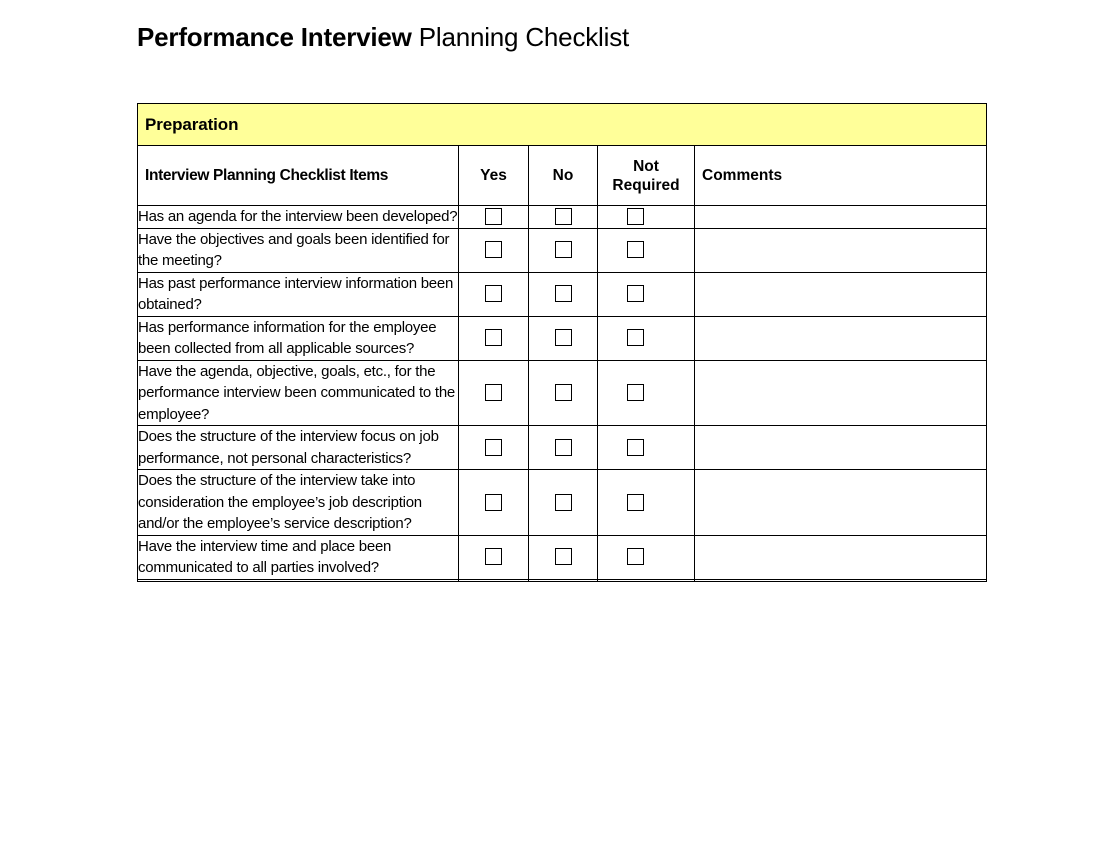  What do you see at coordinates (493, 175) in the screenshot?
I see `column-header-yes: Yes` at bounding box center [493, 175].